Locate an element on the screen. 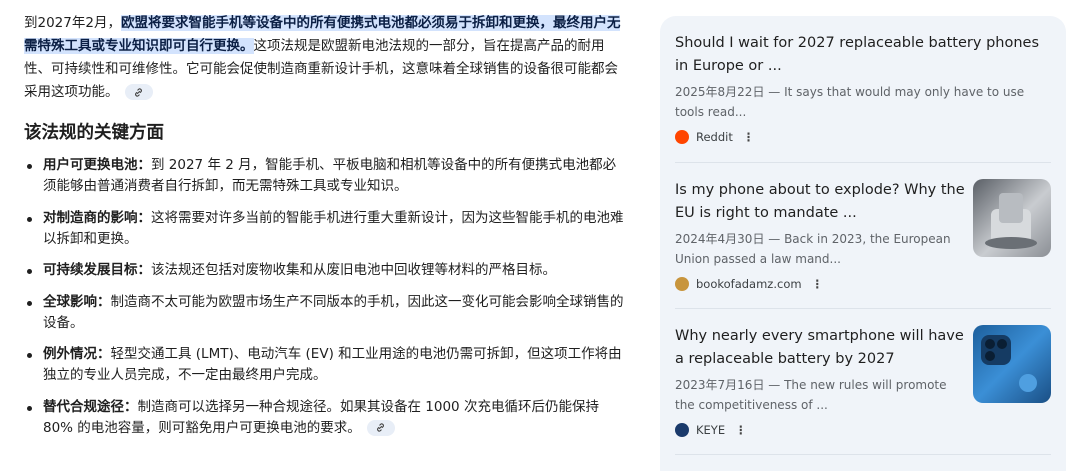  source-site-name: KEYE is located at coordinates (711, 430).